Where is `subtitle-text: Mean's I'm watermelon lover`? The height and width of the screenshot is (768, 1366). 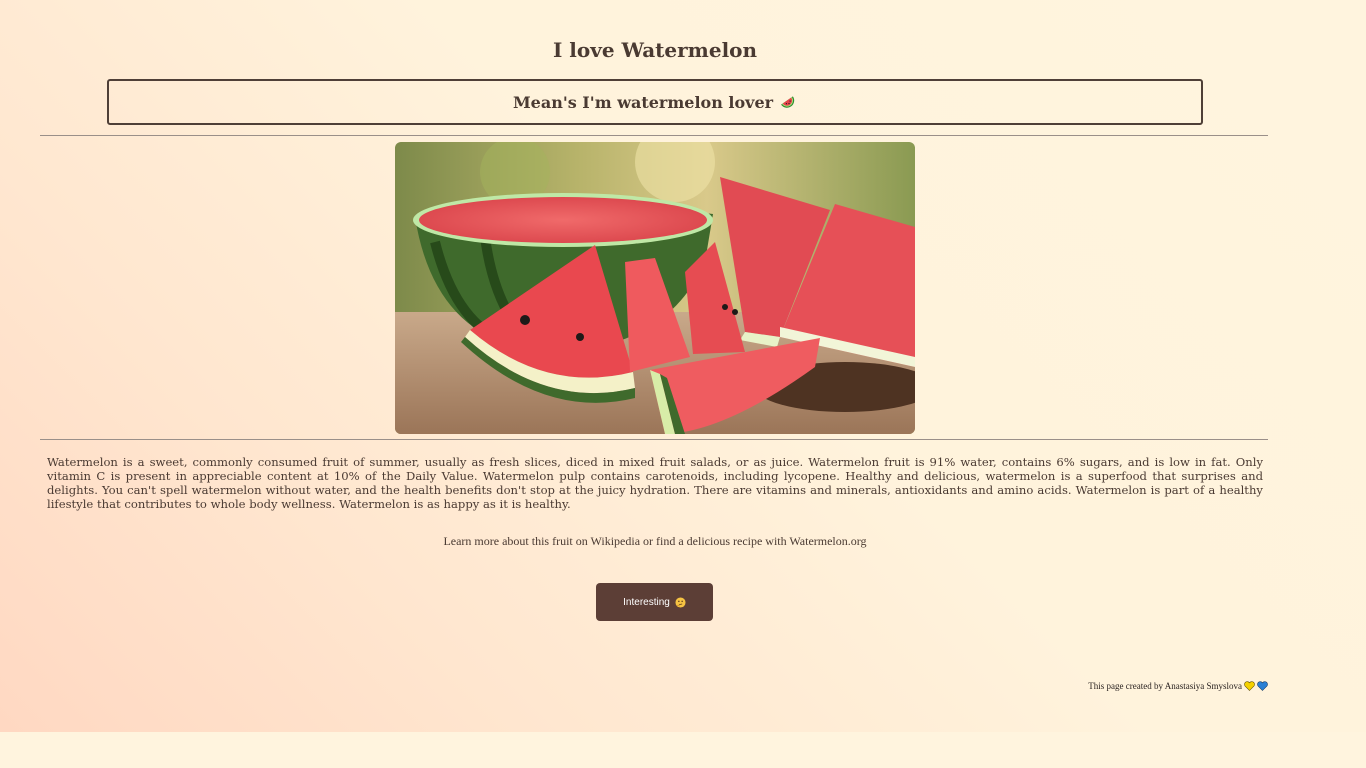 subtitle-text: Mean's I'm watermelon lover is located at coordinates (643, 102).